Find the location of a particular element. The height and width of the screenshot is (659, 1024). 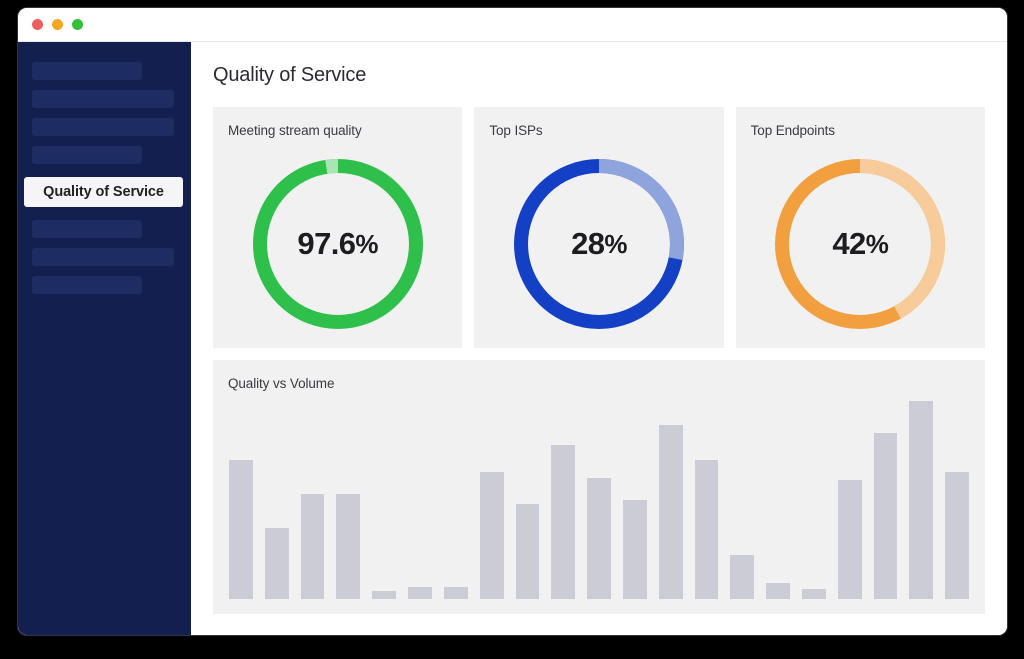

kpi-card: Top Endpoints 42% is located at coordinates (860, 227).